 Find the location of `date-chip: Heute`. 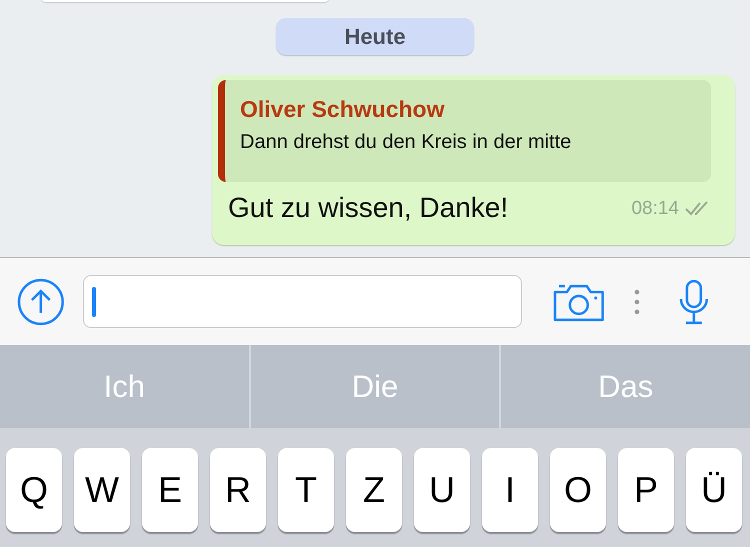

date-chip: Heute is located at coordinates (375, 36).